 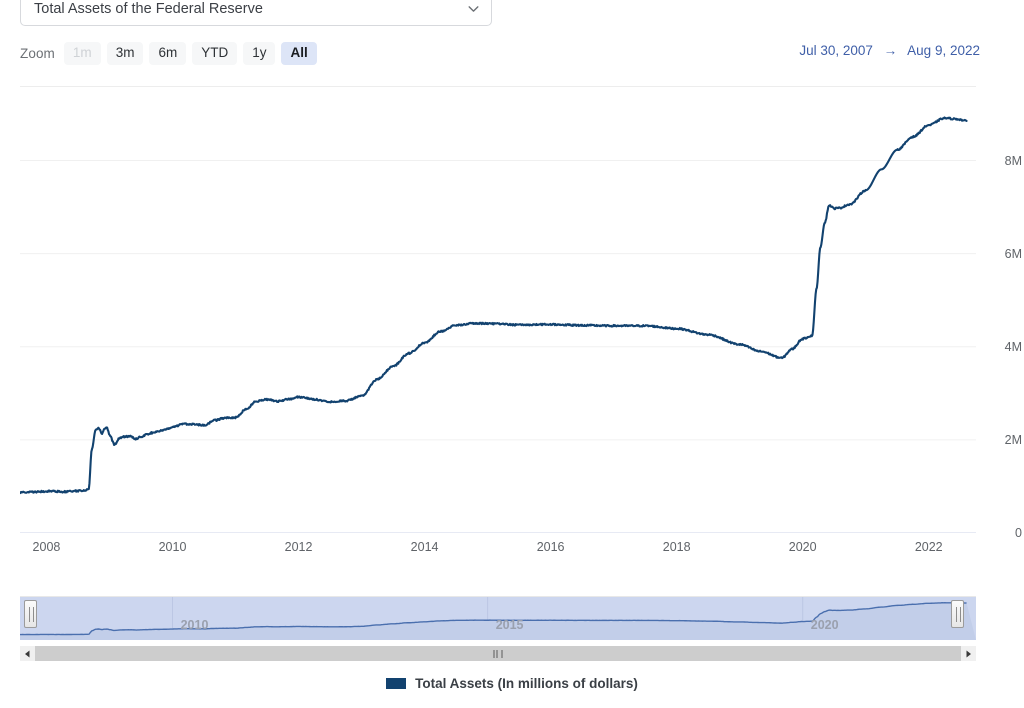 I want to click on scroll-left-arrow, so click(x=27, y=653).